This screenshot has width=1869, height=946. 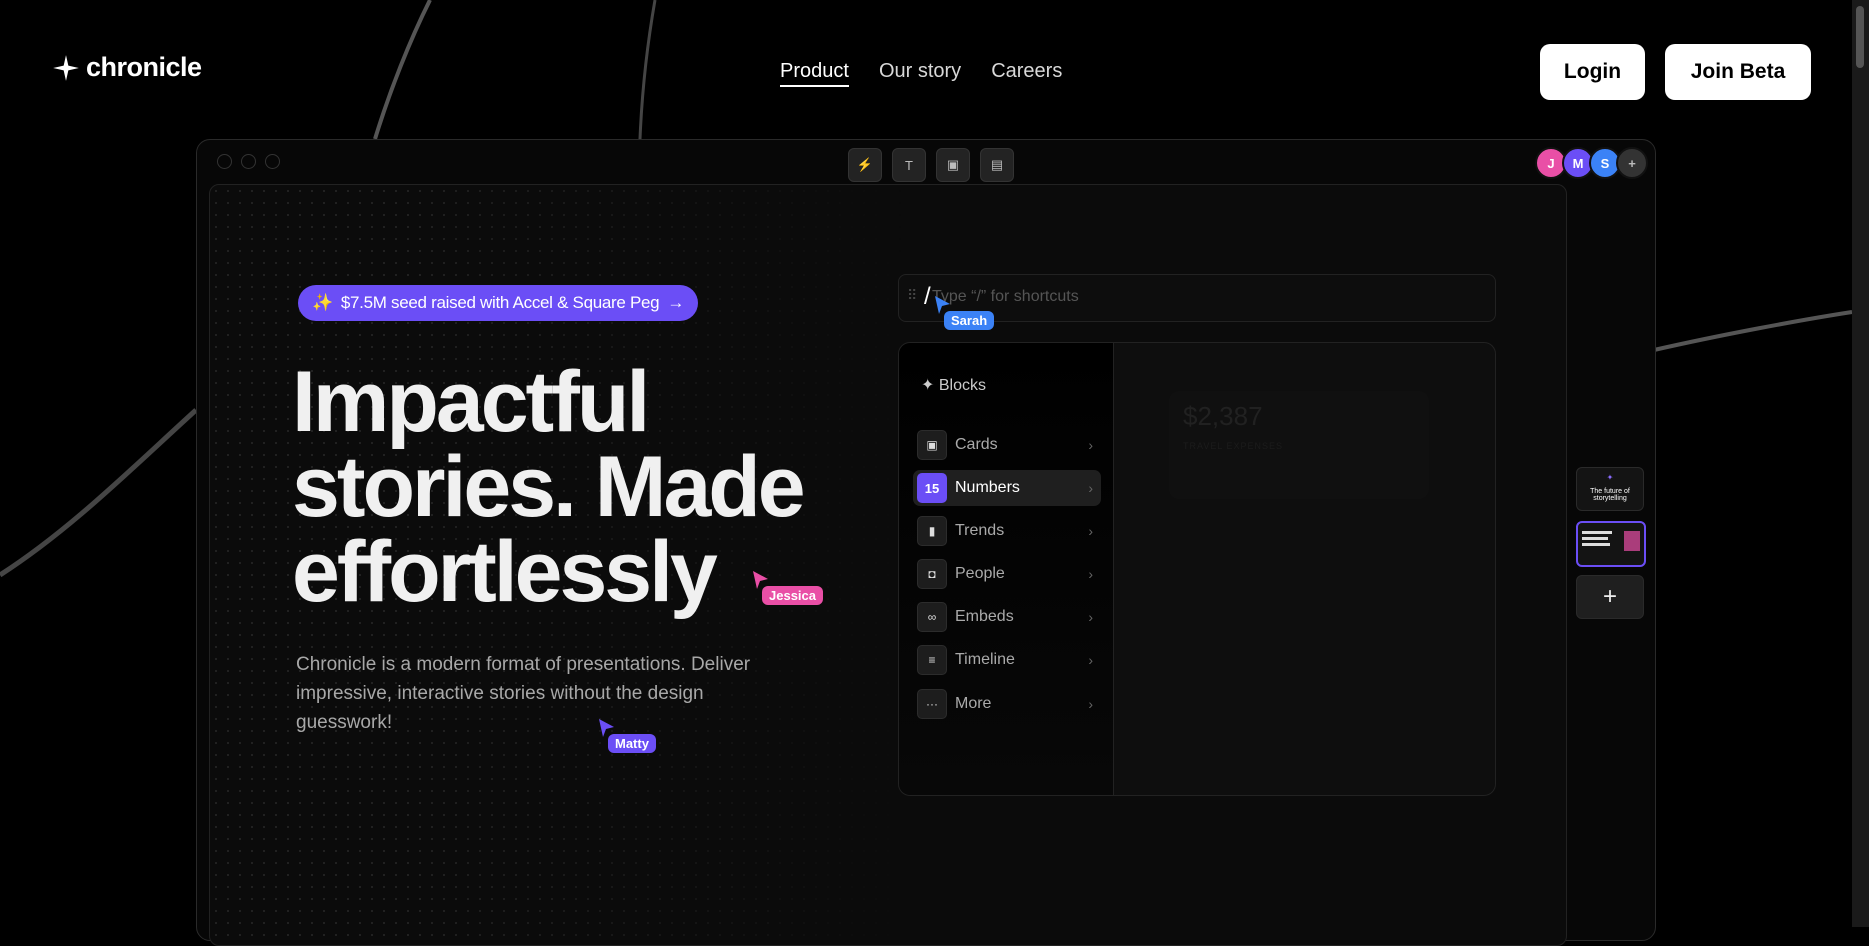 What do you see at coordinates (984, 616) in the screenshot?
I see `menu-item-label: Embeds` at bounding box center [984, 616].